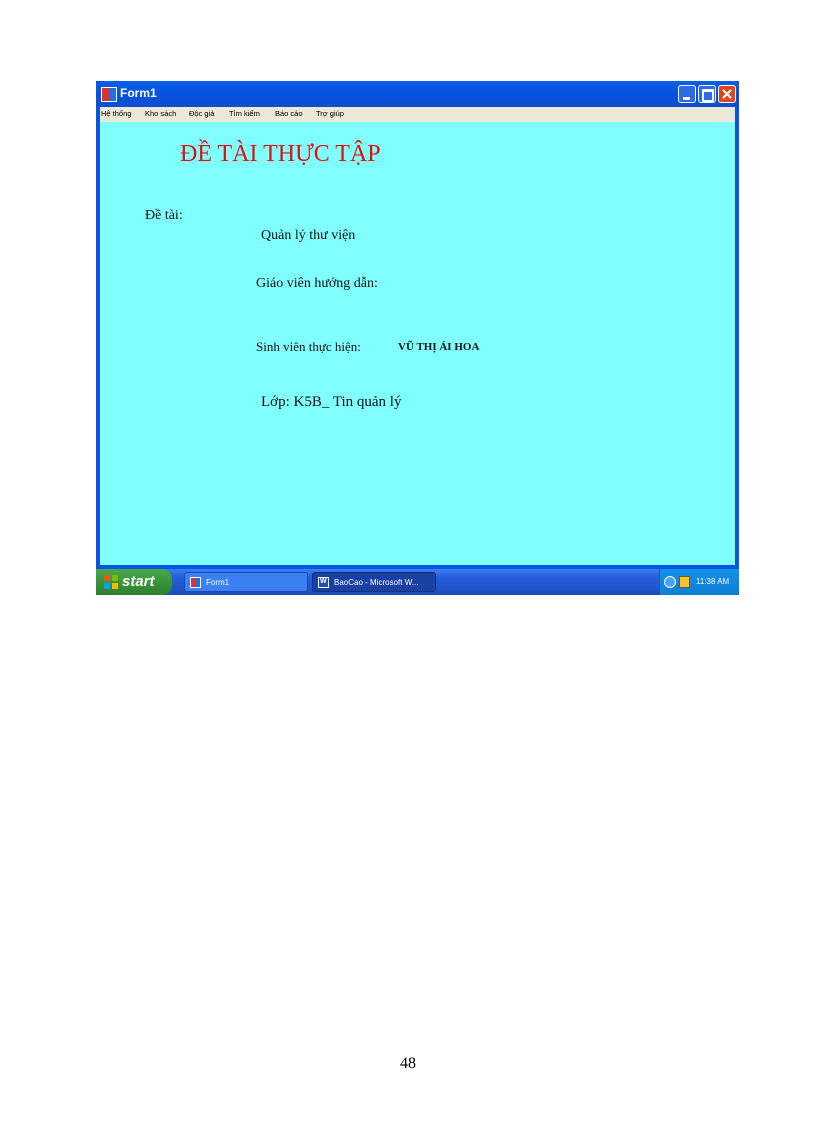  What do you see at coordinates (408, 1063) in the screenshot?
I see `page-number: 48` at bounding box center [408, 1063].